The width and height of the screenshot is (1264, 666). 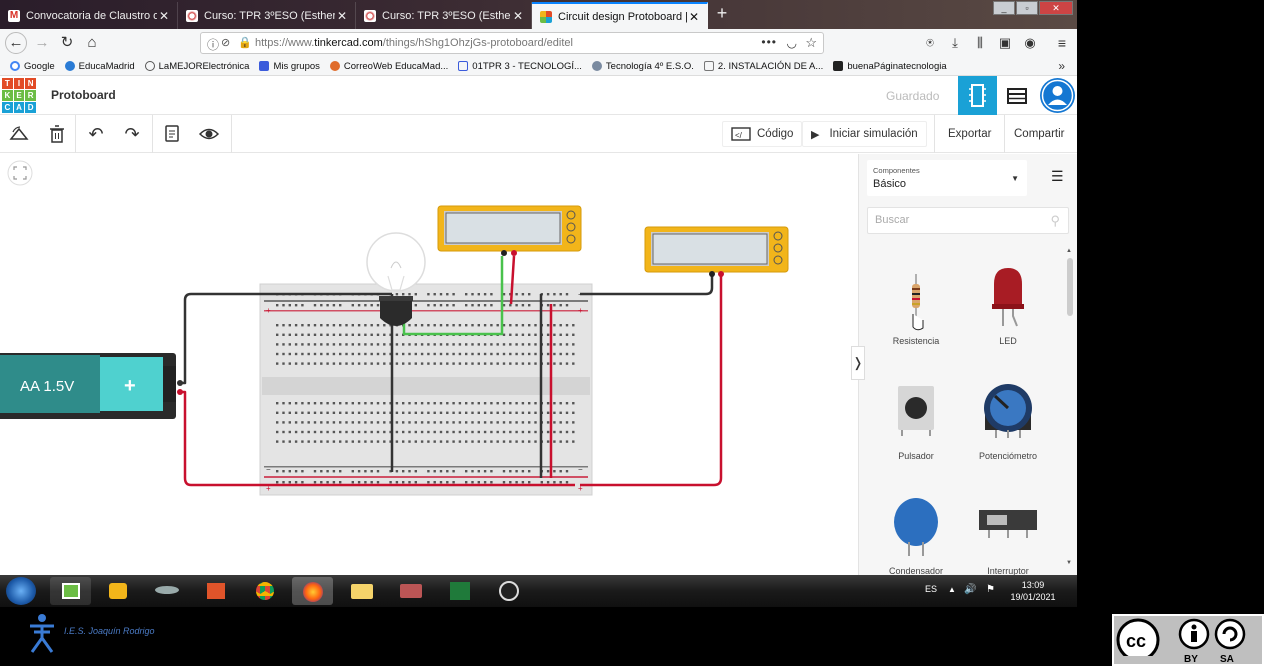 What do you see at coordinates (1030, 43) in the screenshot?
I see `account-icon: ◉` at bounding box center [1030, 43].